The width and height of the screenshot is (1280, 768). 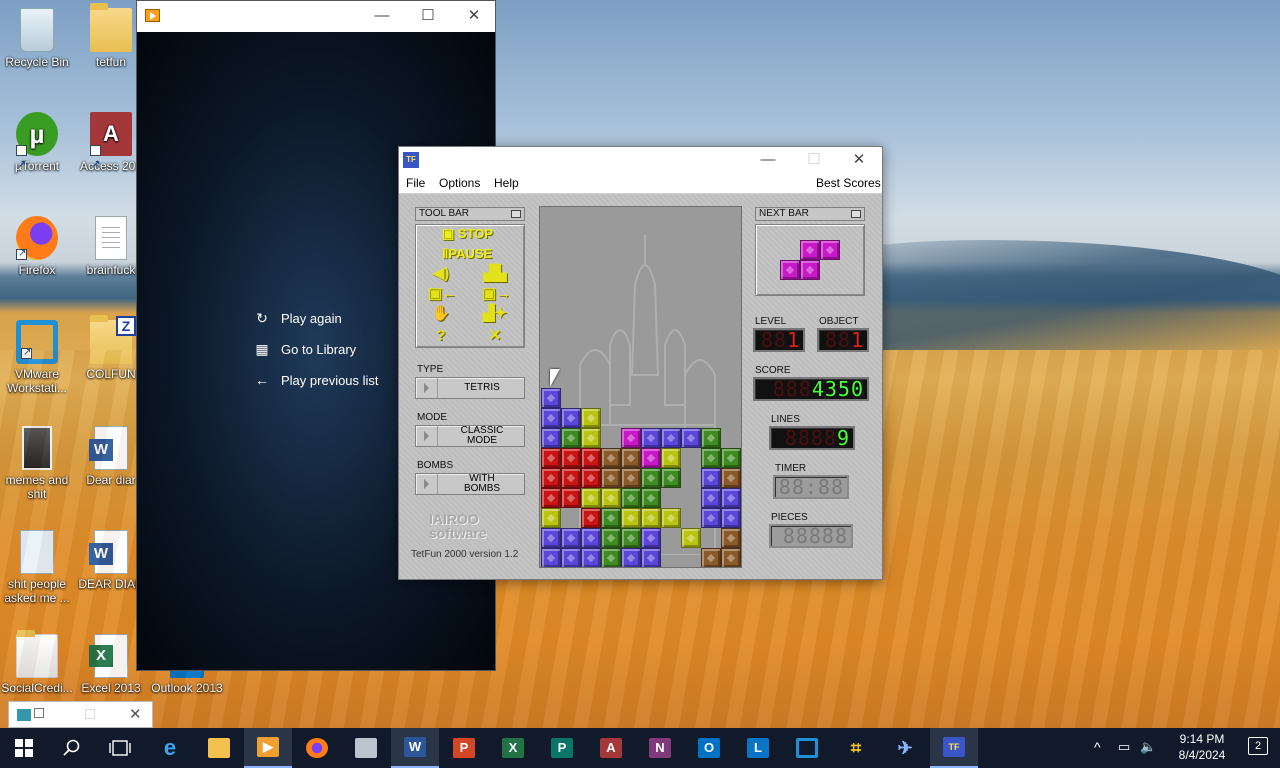 What do you see at coordinates (268, 748) in the screenshot?
I see `taskbar-media-player: ▶` at bounding box center [268, 748].